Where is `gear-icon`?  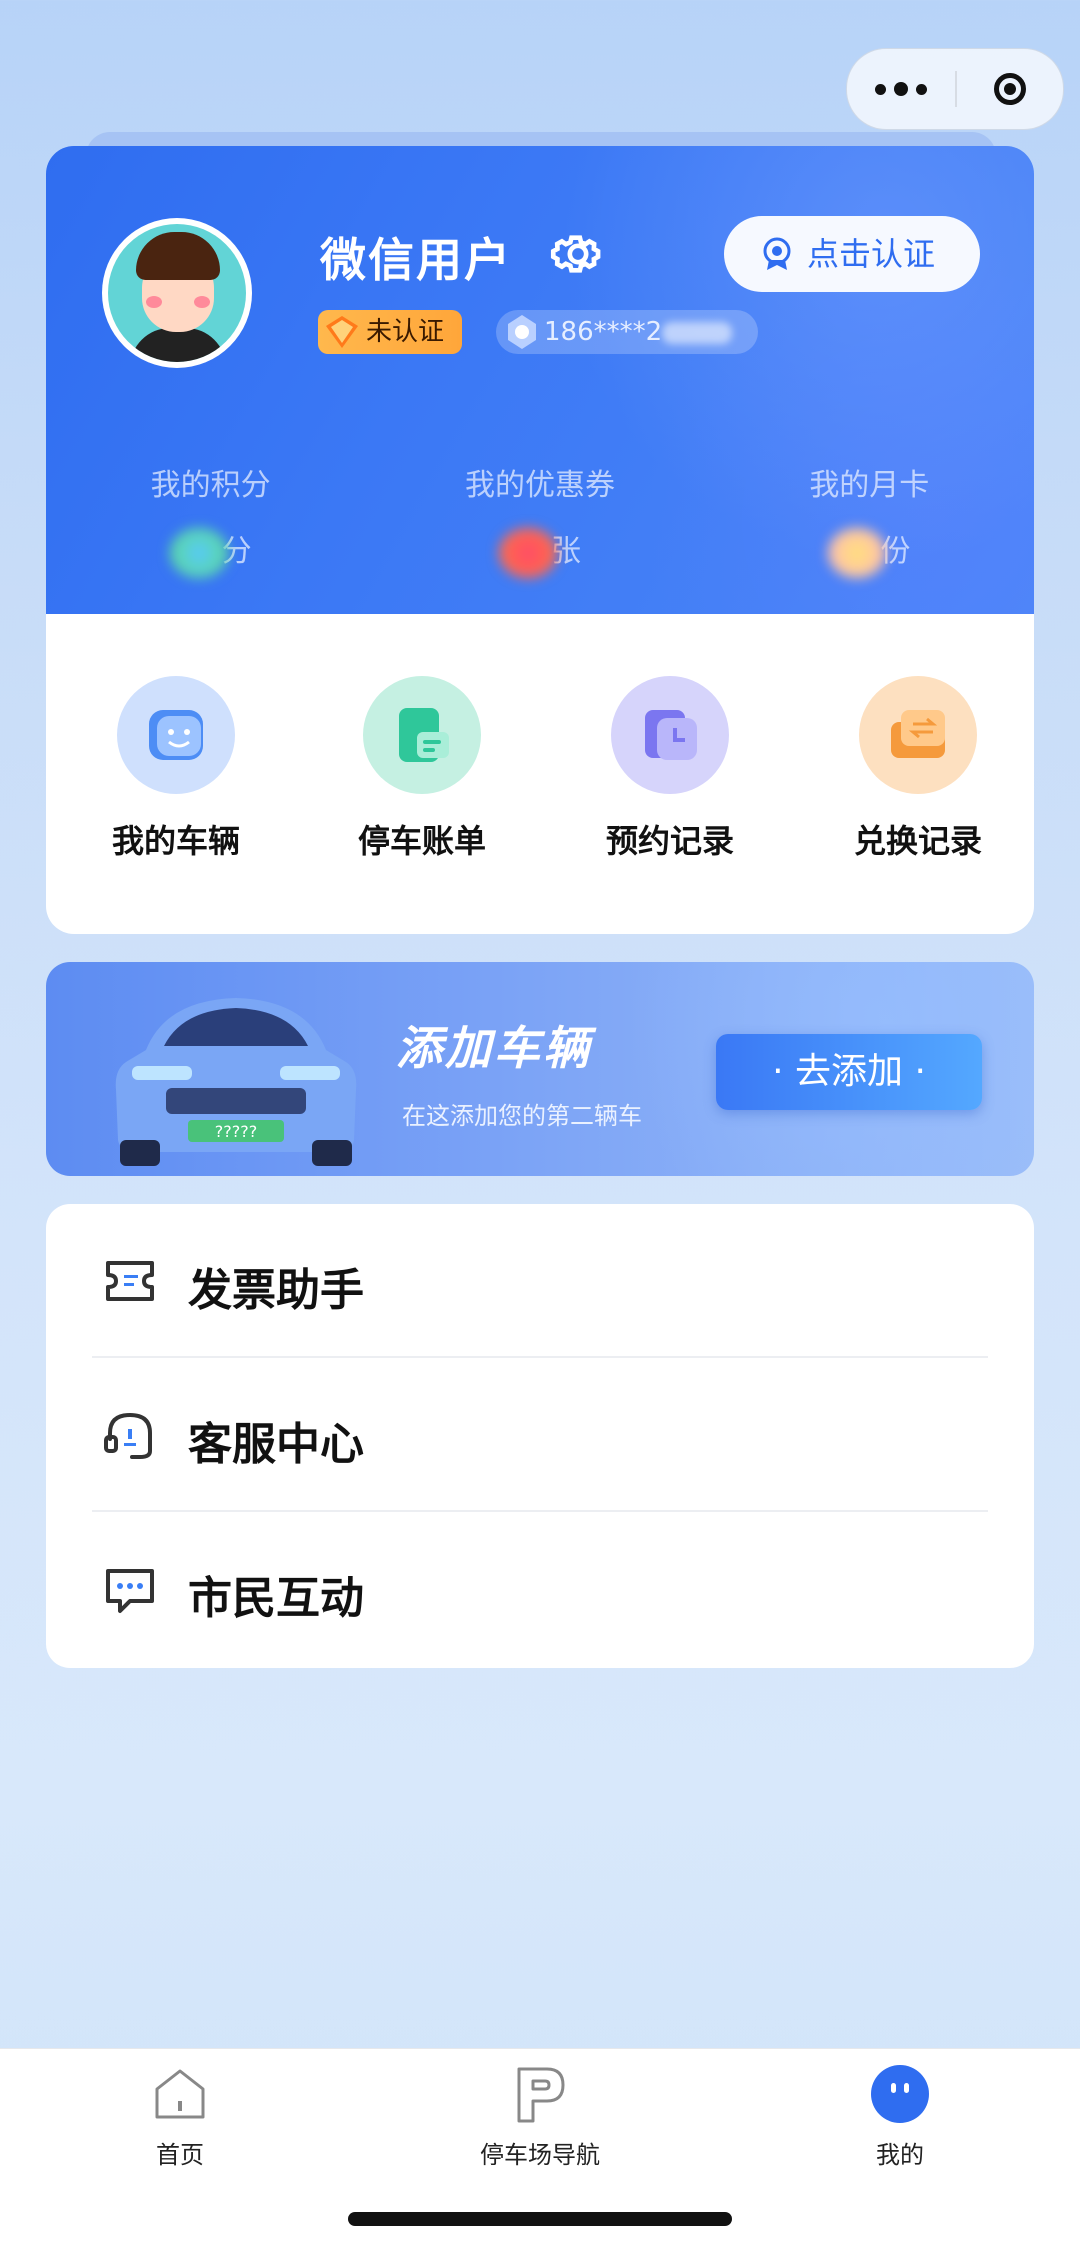
gear-icon is located at coordinates (578, 254).